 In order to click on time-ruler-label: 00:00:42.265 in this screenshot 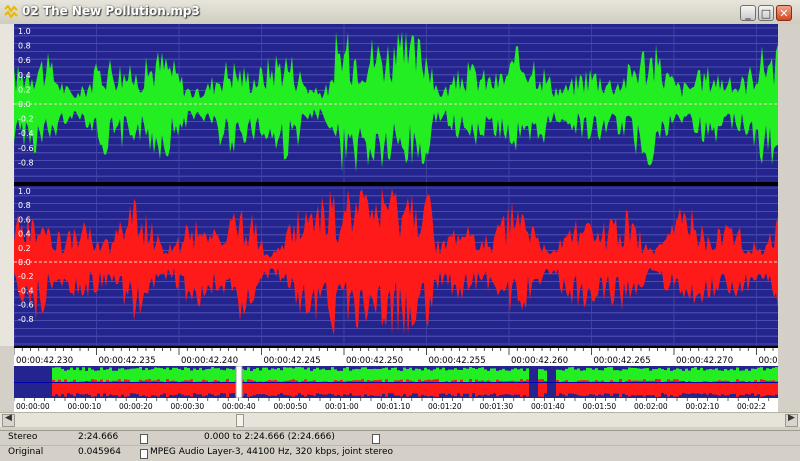, I will do `click(622, 361)`.